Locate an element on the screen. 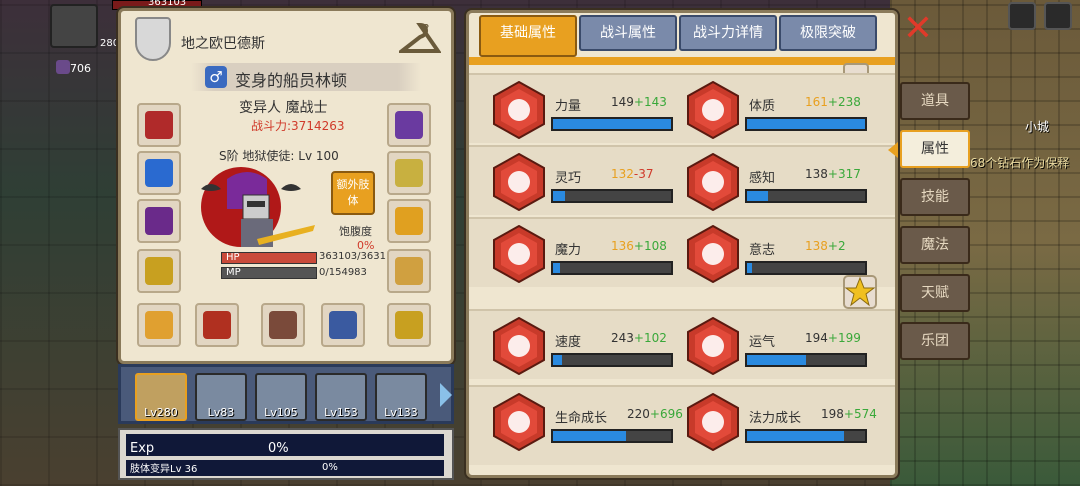 Image resolution: width=1080 pixels, height=486 pixels. hud-level-text: 706 is located at coordinates (80, 68).